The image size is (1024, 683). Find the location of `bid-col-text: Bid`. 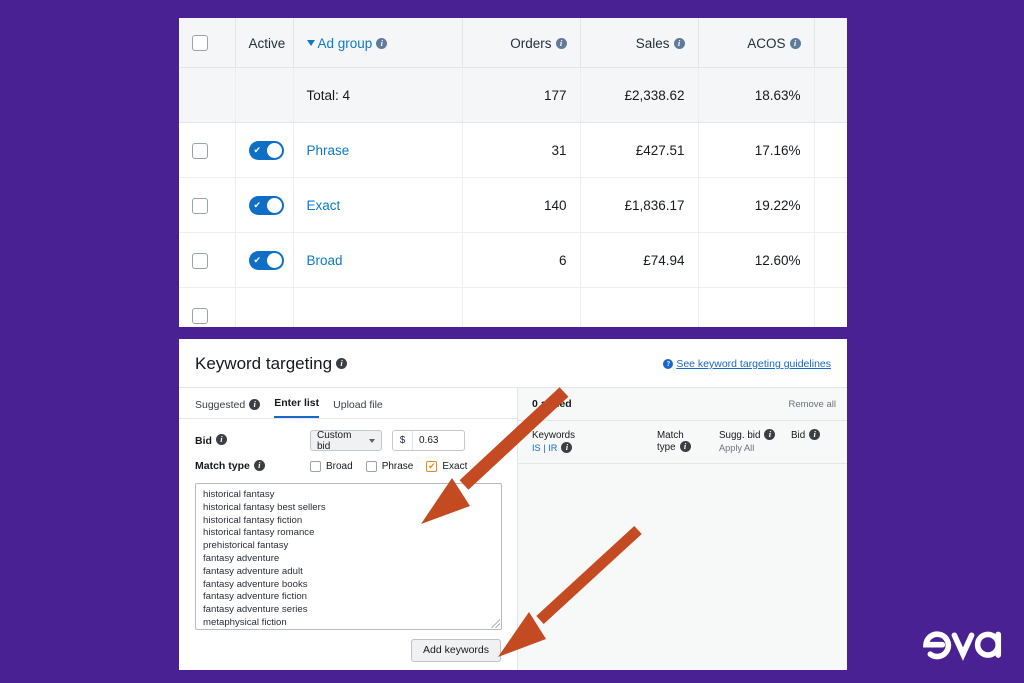

bid-col-text: Bid is located at coordinates (798, 436).